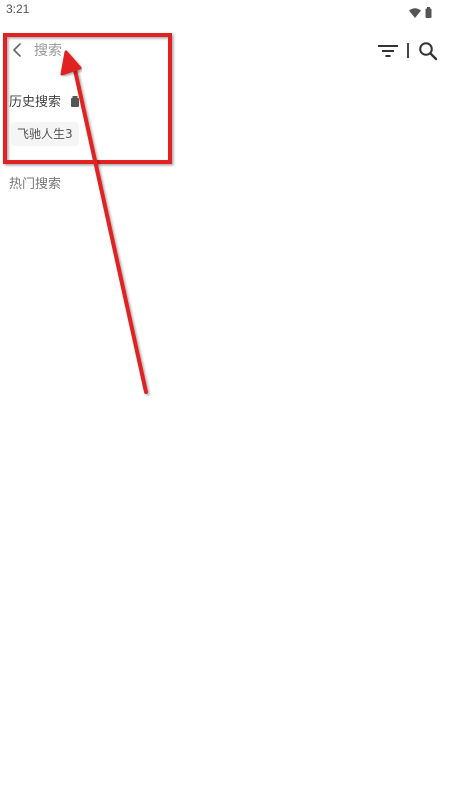  What do you see at coordinates (35, 102) in the screenshot?
I see `history-search-title: 历史搜索` at bounding box center [35, 102].